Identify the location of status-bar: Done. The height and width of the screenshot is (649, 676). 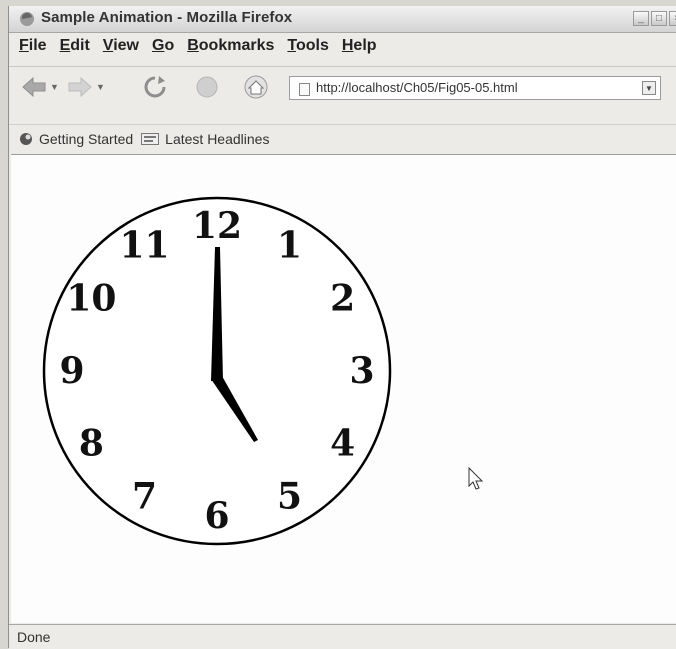
(342, 636).